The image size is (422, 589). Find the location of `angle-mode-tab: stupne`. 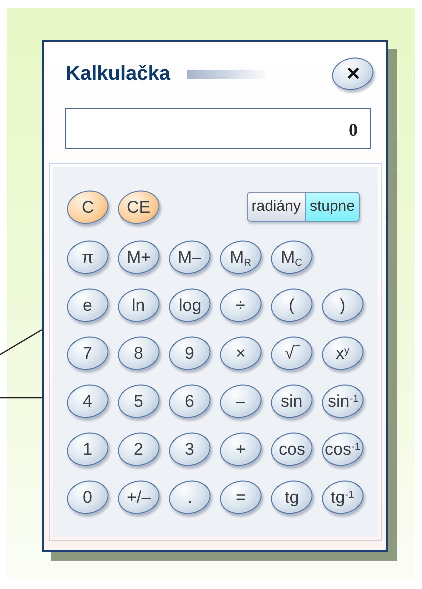

angle-mode-tab: stupne is located at coordinates (331, 207).